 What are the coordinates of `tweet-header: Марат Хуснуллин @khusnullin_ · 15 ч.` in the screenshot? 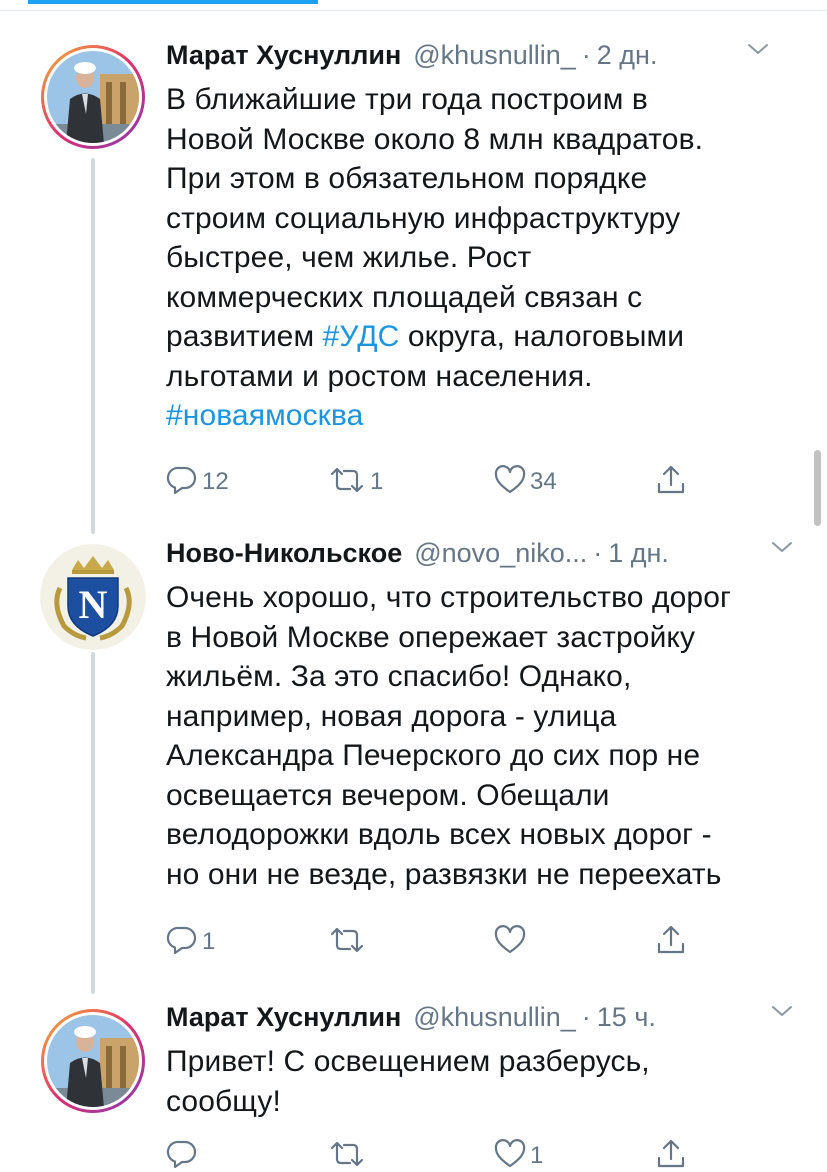 It's located at (486, 1020).